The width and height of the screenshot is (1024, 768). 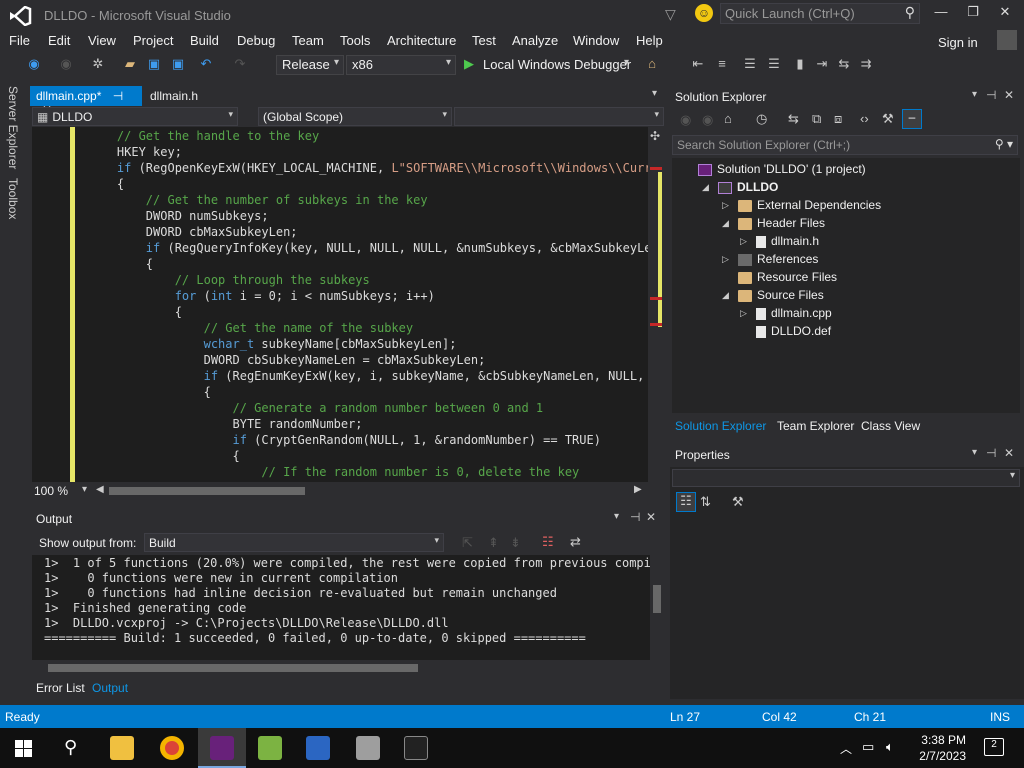 What do you see at coordinates (318, 748) in the screenshot?
I see `taskbar-powershell` at bounding box center [318, 748].